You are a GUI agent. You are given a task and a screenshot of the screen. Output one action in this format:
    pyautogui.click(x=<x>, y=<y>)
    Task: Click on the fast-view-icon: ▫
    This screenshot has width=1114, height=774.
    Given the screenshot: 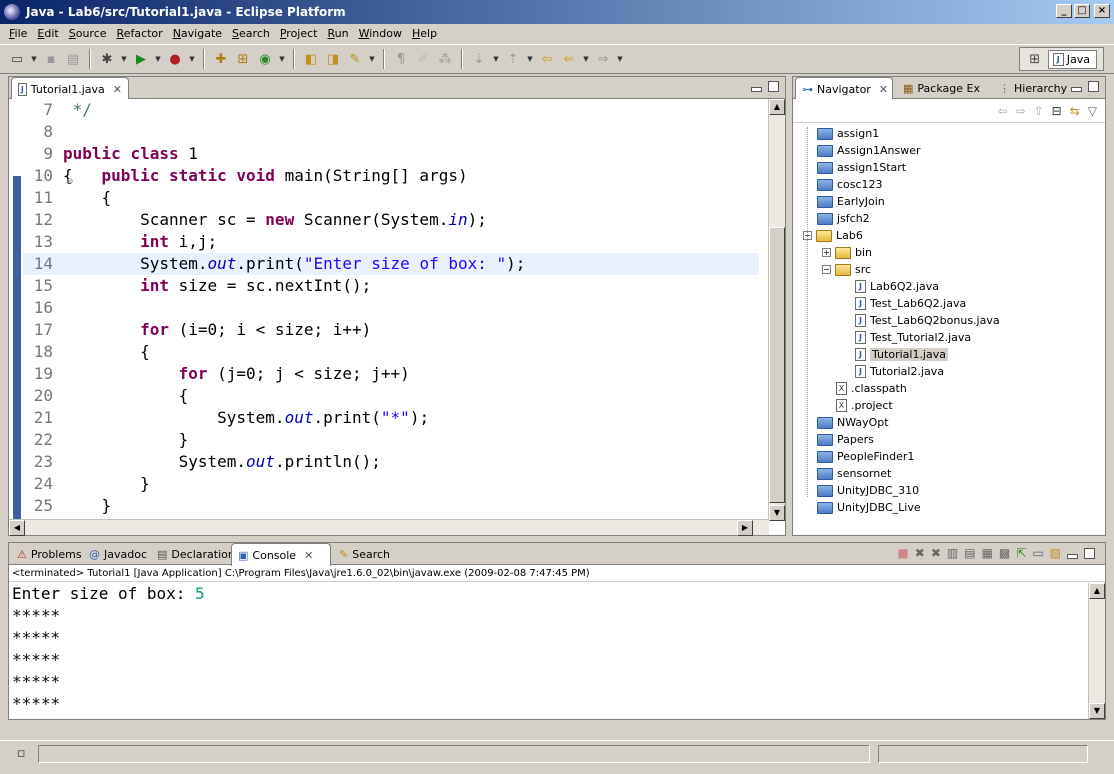 What is the action you would take?
    pyautogui.click(x=21, y=754)
    